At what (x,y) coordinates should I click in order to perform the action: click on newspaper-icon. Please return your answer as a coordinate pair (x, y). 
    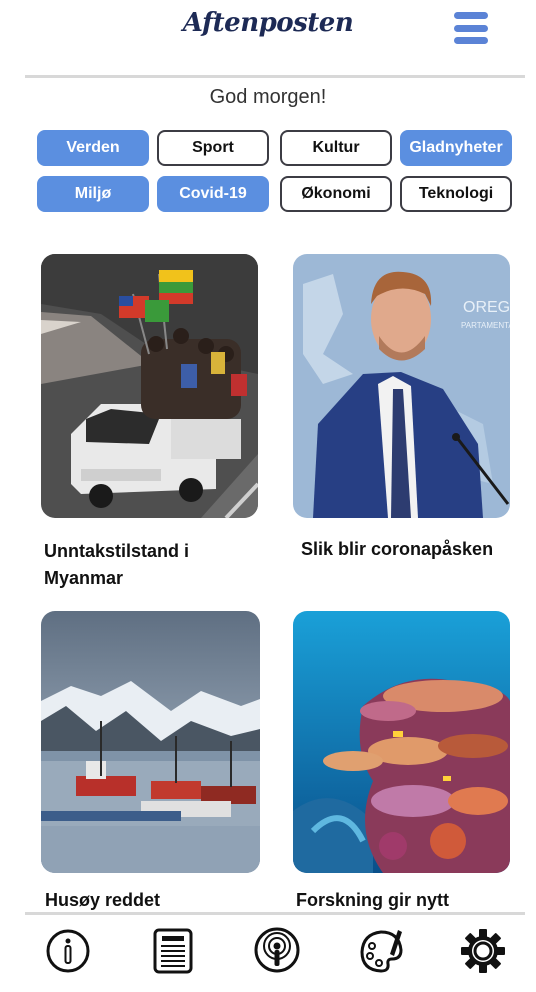
    Looking at the image, I should click on (173, 951).